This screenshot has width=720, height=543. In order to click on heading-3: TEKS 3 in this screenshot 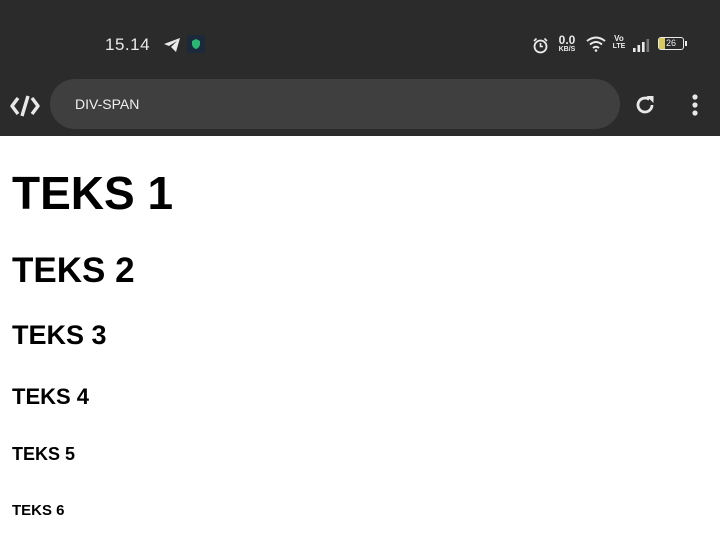, I will do `click(59, 335)`.